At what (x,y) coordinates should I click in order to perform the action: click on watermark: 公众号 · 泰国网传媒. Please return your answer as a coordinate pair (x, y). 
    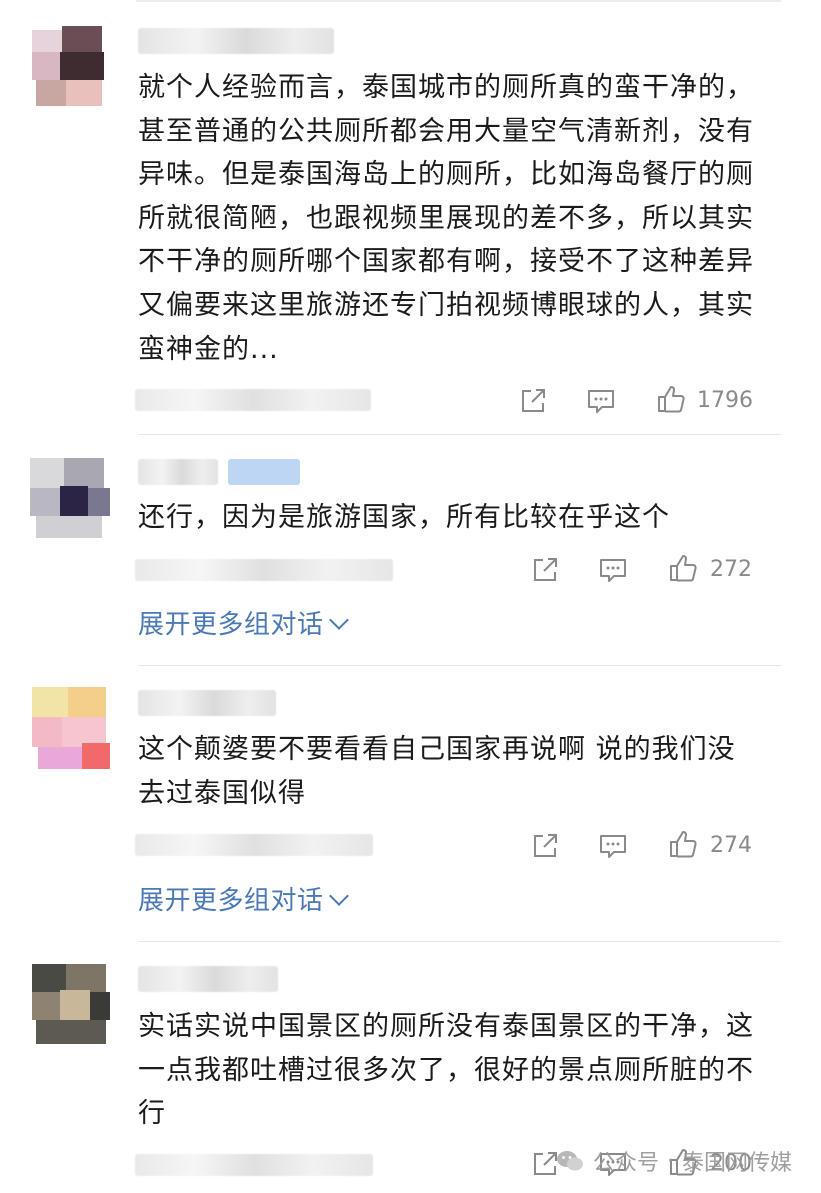
    Looking at the image, I should click on (673, 1161).